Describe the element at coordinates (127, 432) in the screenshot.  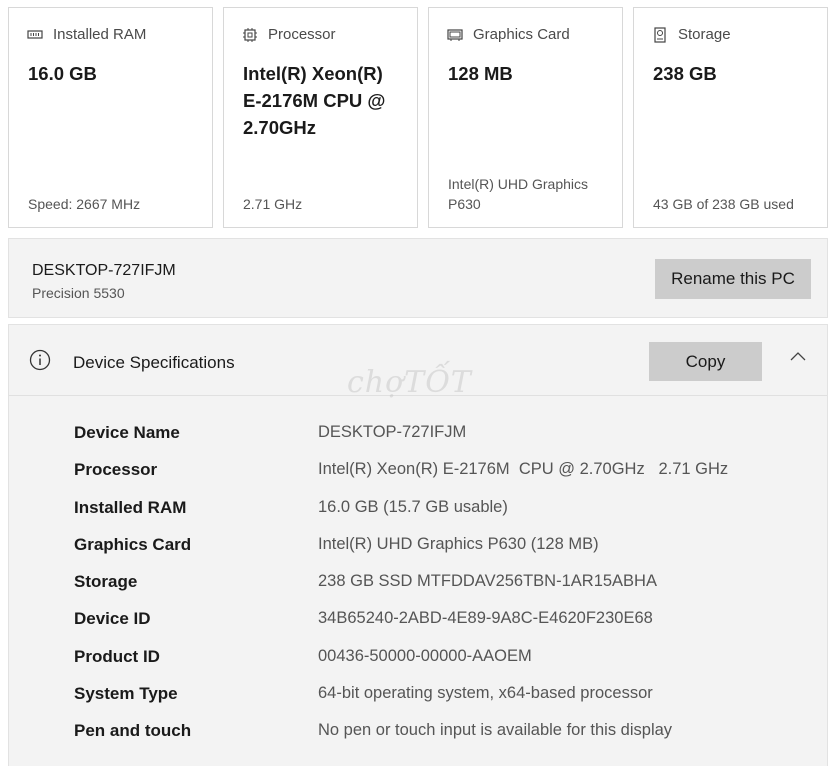
I see `spec-label: Device Name` at that location.